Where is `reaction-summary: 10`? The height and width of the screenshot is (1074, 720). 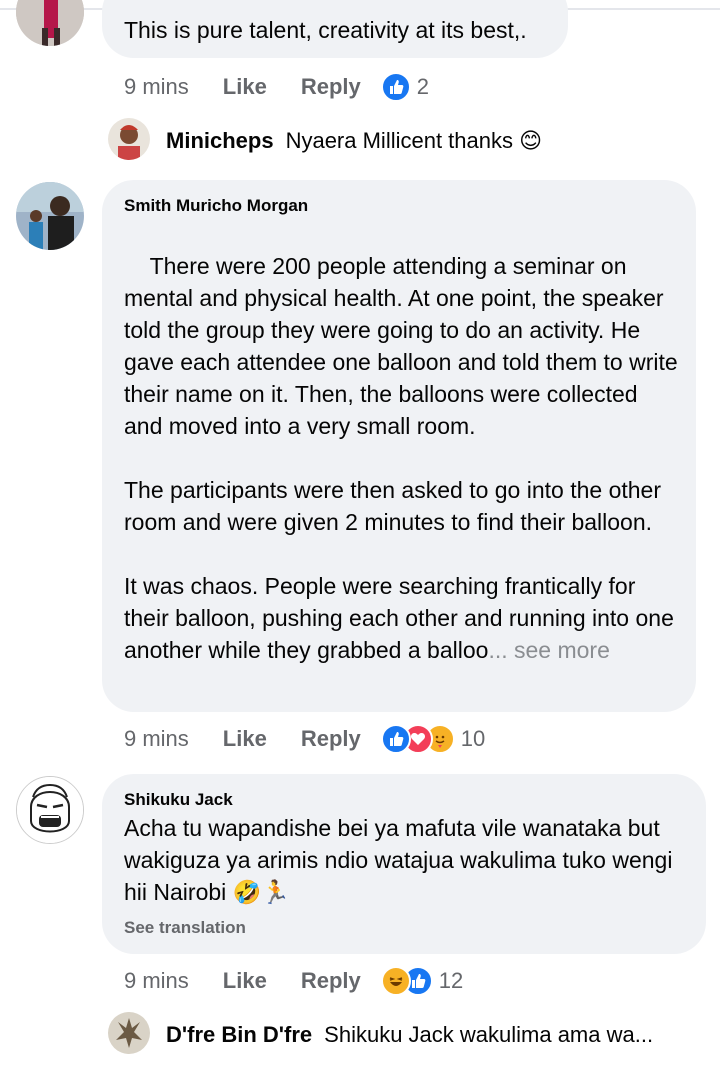 reaction-summary: 10 is located at coordinates (433, 739).